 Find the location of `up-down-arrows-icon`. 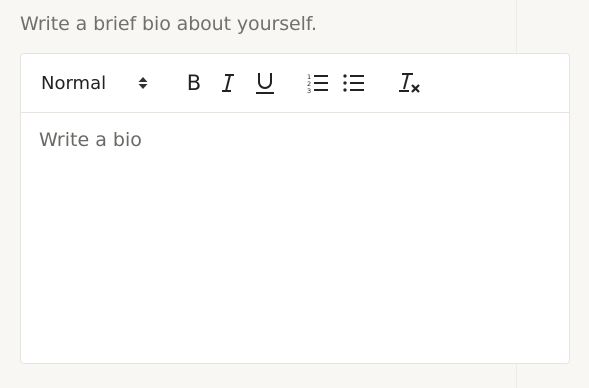

up-down-arrows-icon is located at coordinates (143, 83).